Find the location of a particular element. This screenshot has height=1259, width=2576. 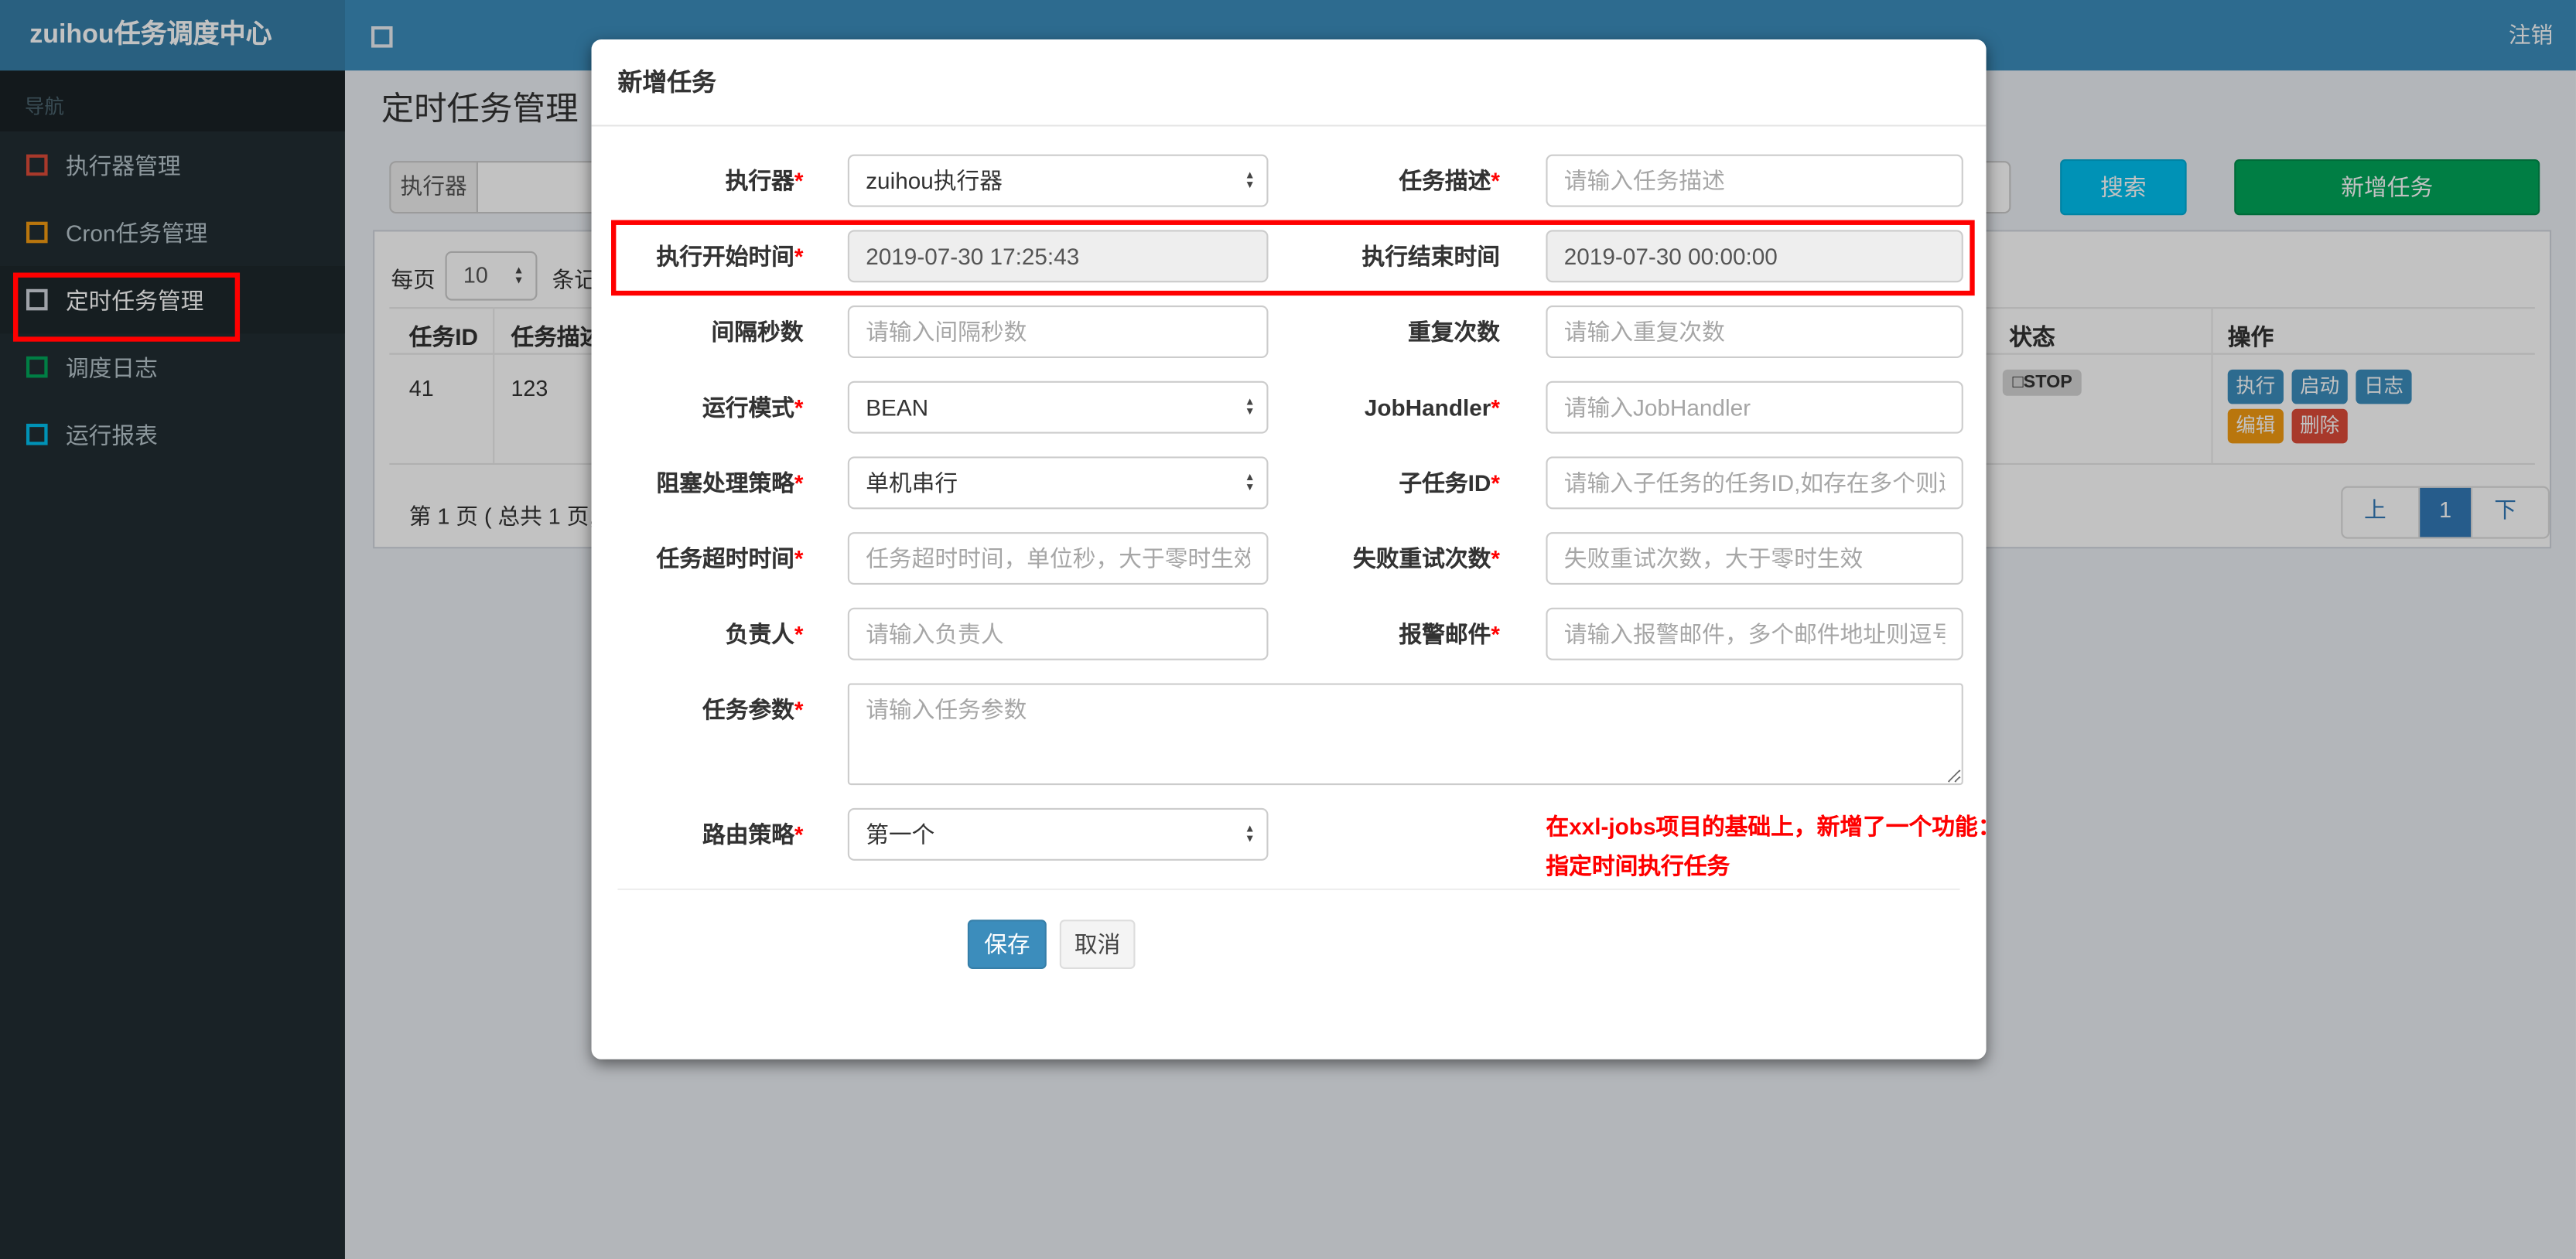

job-handler-input is located at coordinates (1755, 407).